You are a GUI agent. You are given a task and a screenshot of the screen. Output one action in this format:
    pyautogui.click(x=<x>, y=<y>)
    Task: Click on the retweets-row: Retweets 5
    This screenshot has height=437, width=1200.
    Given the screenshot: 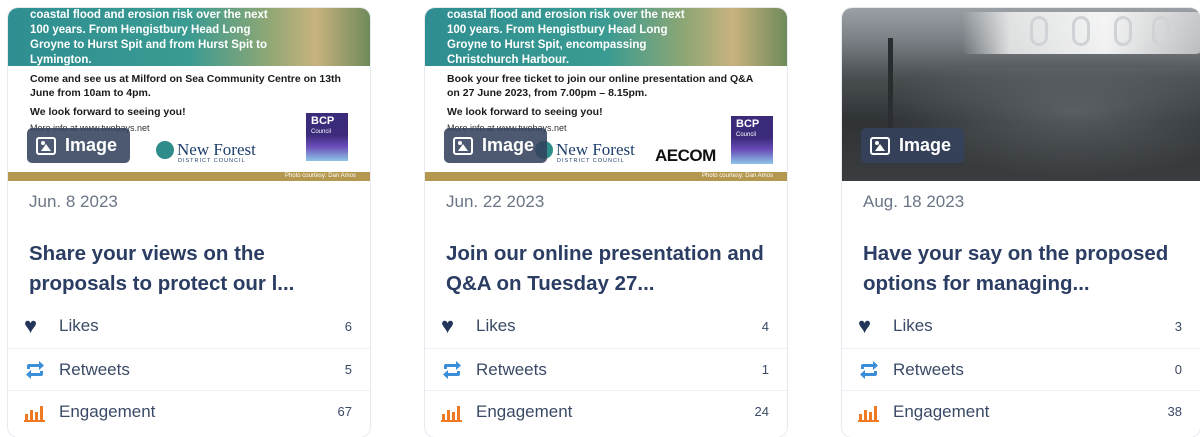 What is the action you would take?
    pyautogui.click(x=189, y=369)
    